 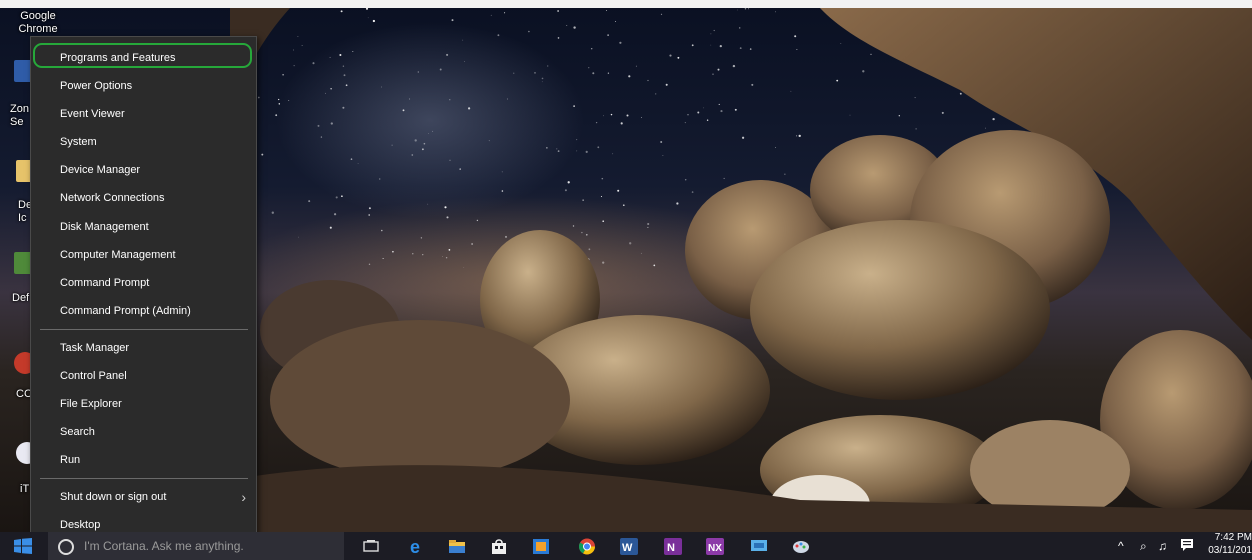 What do you see at coordinates (19, 115) in the screenshot?
I see `desktop-icon-zoner-label: Zon Se` at bounding box center [19, 115].